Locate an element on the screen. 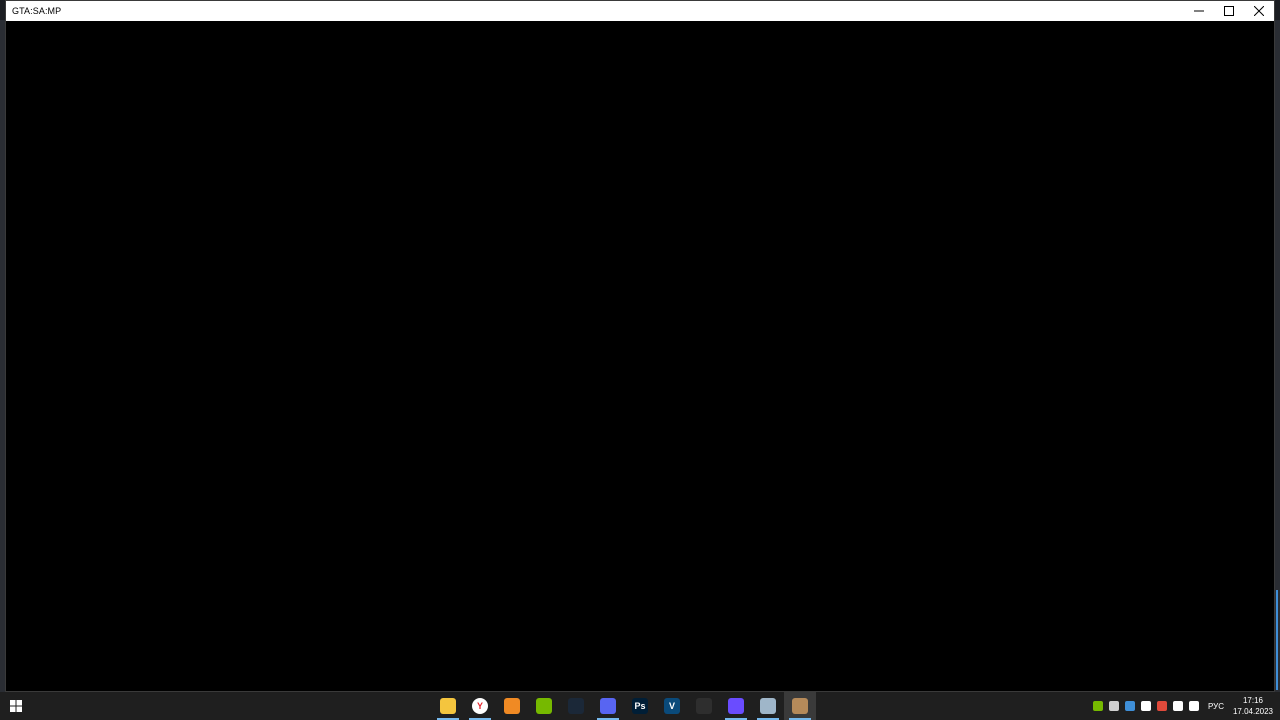 This screenshot has width=1280, height=720. taskbar-app-folder is located at coordinates (448, 706).